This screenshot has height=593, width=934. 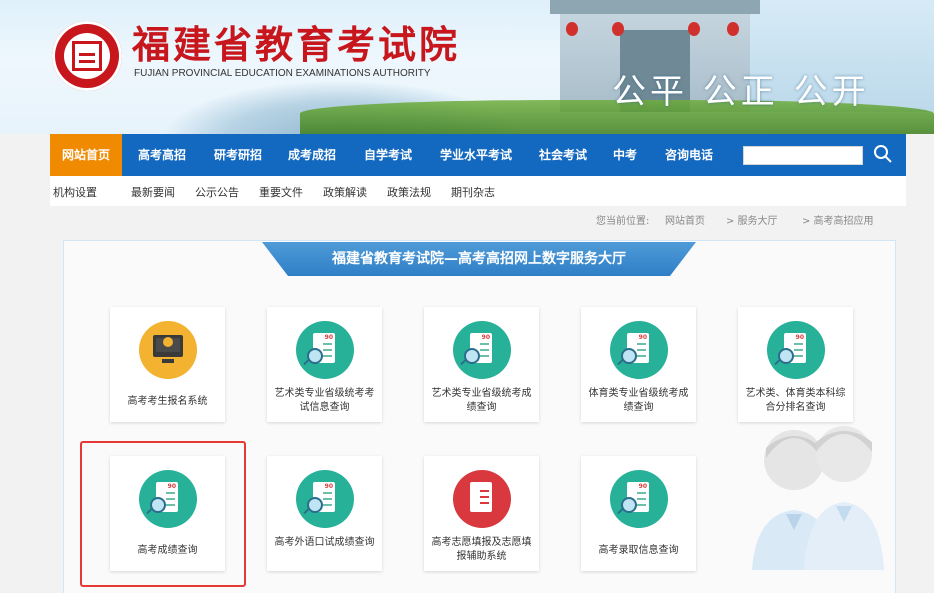 What do you see at coordinates (623, 221) in the screenshot?
I see `breadcrumb-prefix: 您当前位置:` at bounding box center [623, 221].